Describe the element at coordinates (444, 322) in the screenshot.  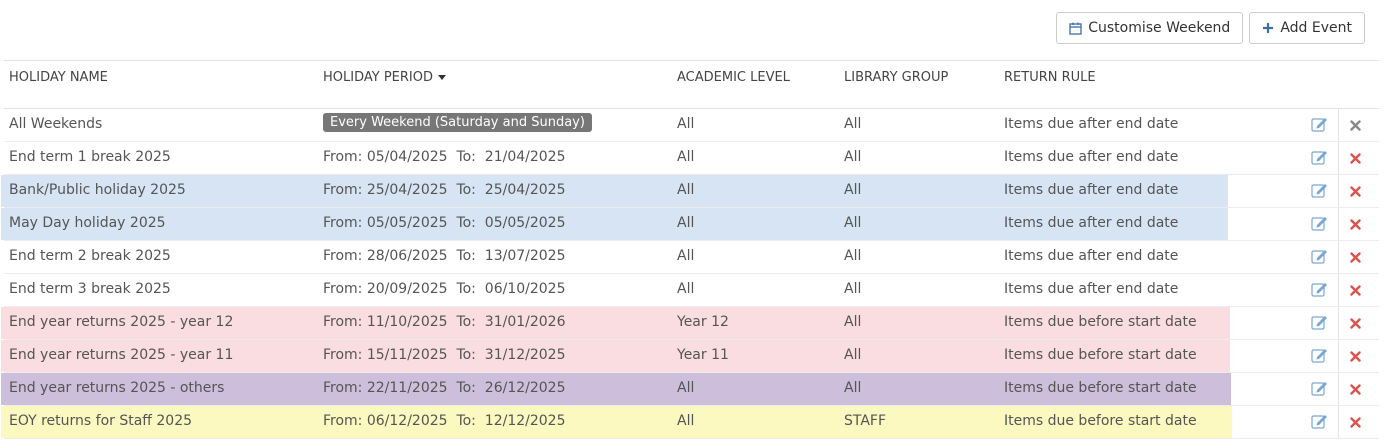
I see `holiday-period: From: 11/10/2025 To: 31/01/2026` at that location.